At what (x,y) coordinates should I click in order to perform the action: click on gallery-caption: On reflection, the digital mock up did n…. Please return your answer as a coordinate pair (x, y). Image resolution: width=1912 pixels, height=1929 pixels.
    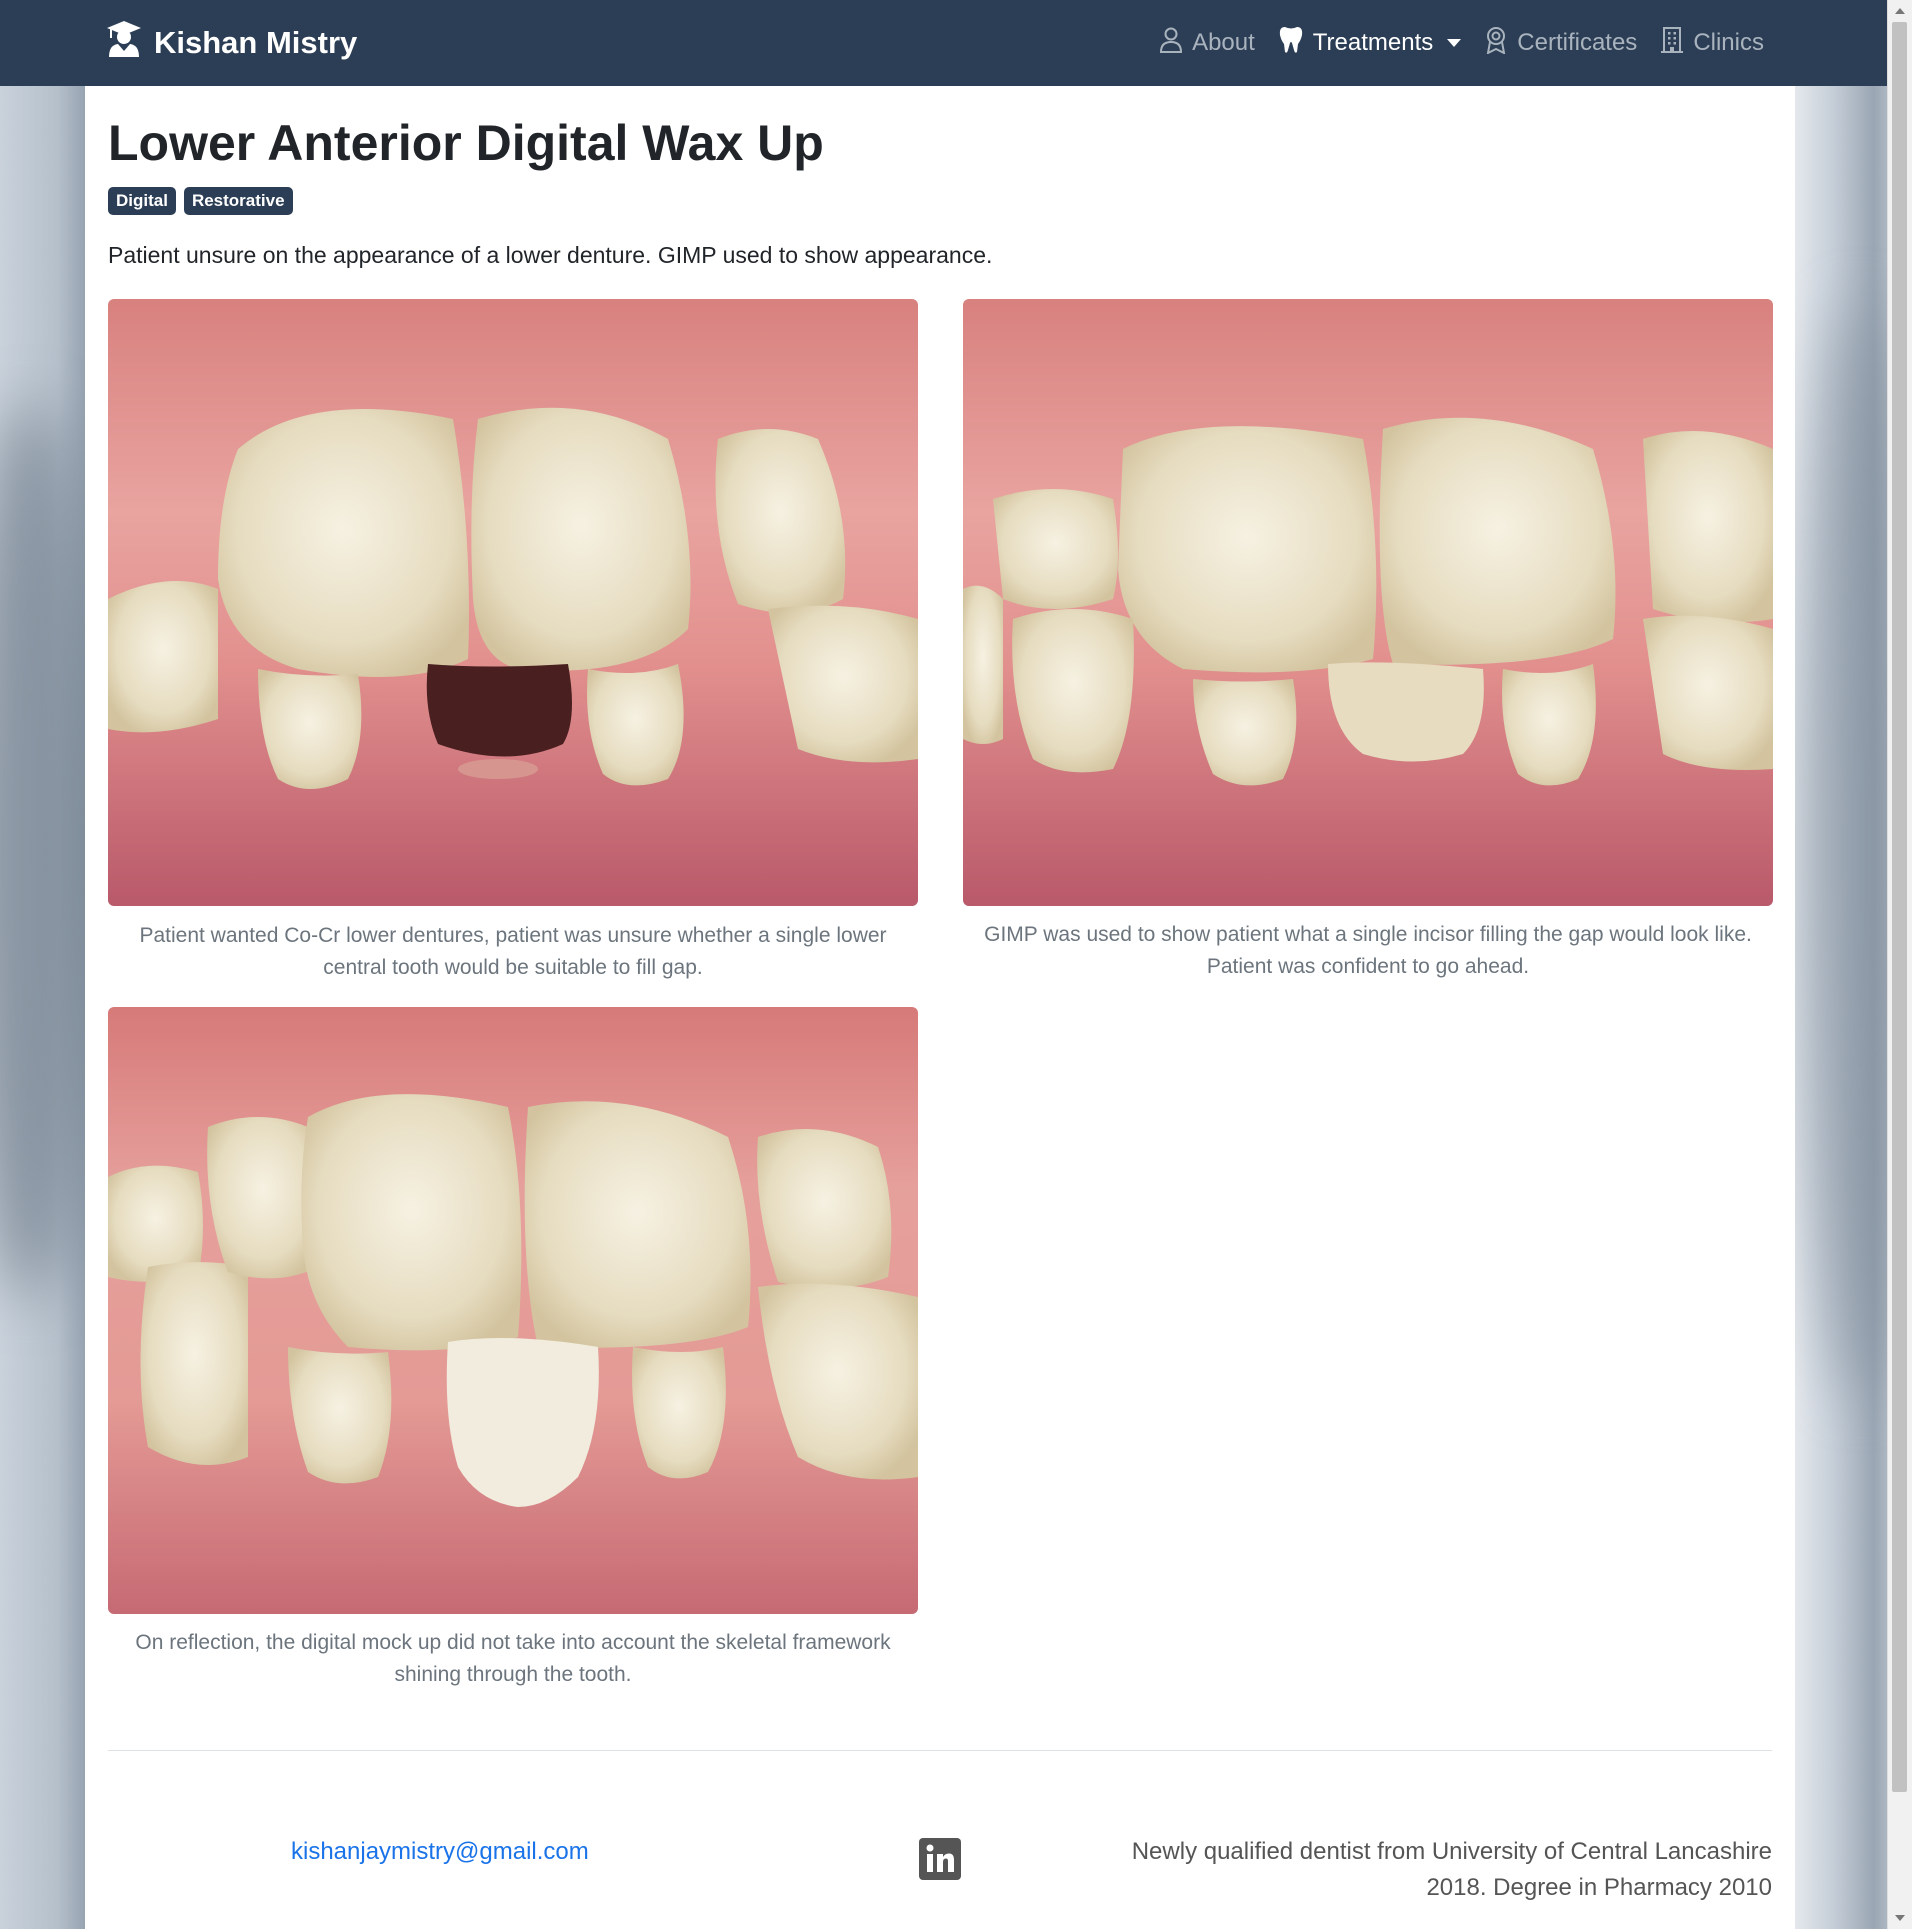
    Looking at the image, I should click on (513, 1658).